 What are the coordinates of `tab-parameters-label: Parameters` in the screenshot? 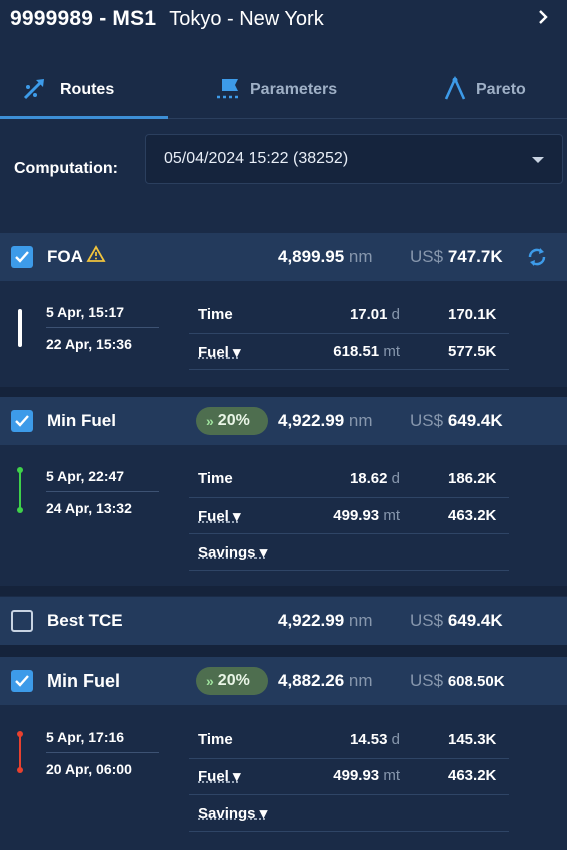 It's located at (294, 89).